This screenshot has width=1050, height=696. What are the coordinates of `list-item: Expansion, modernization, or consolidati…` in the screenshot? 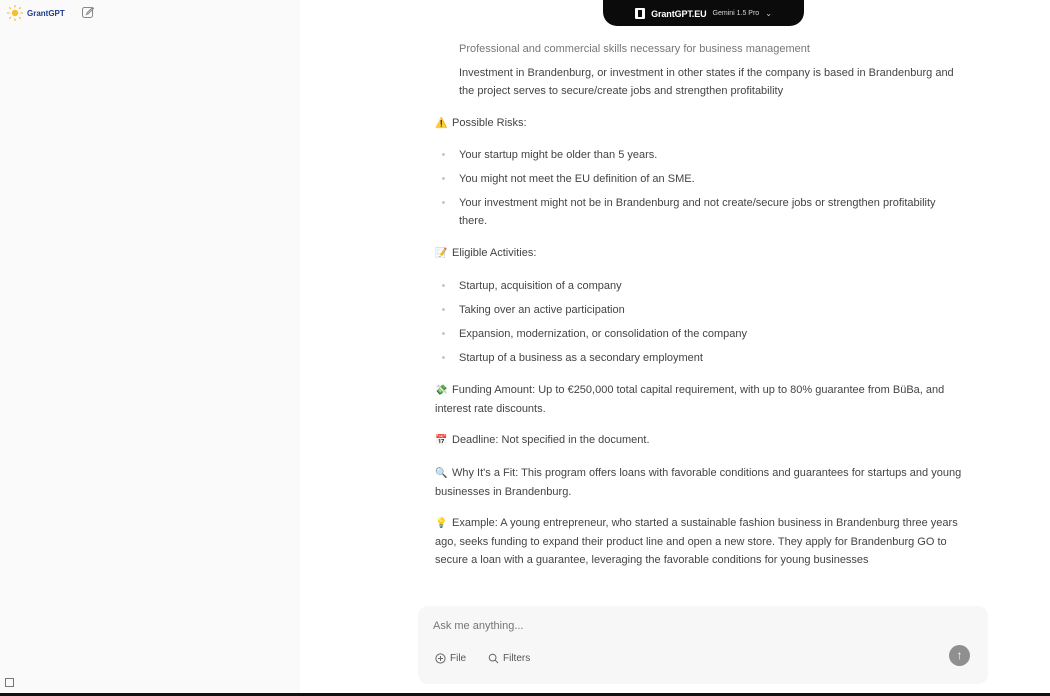 It's located at (700, 334).